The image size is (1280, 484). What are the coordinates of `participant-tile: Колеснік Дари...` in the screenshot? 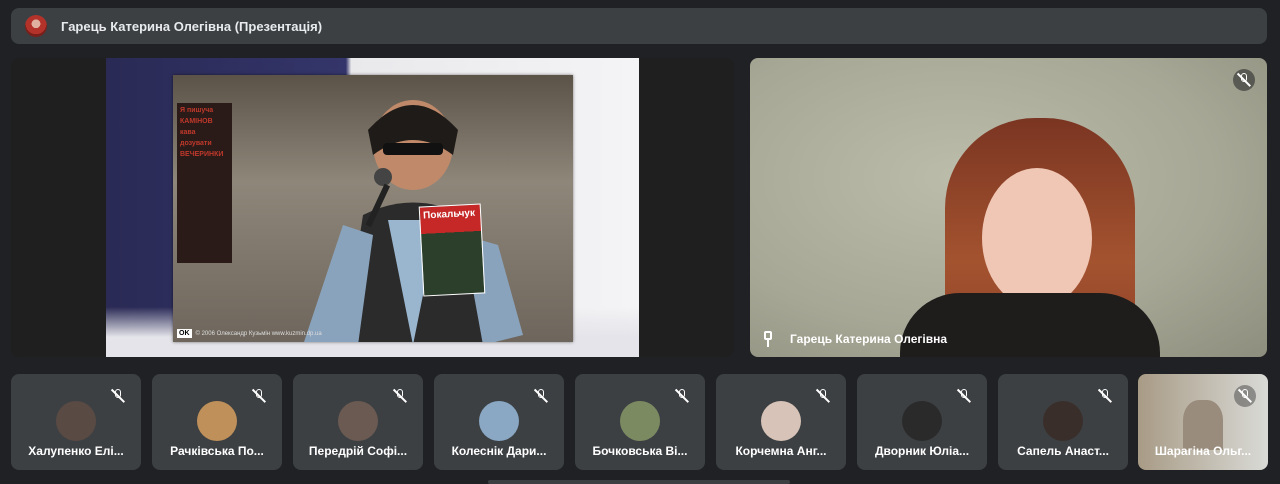 It's located at (499, 422).